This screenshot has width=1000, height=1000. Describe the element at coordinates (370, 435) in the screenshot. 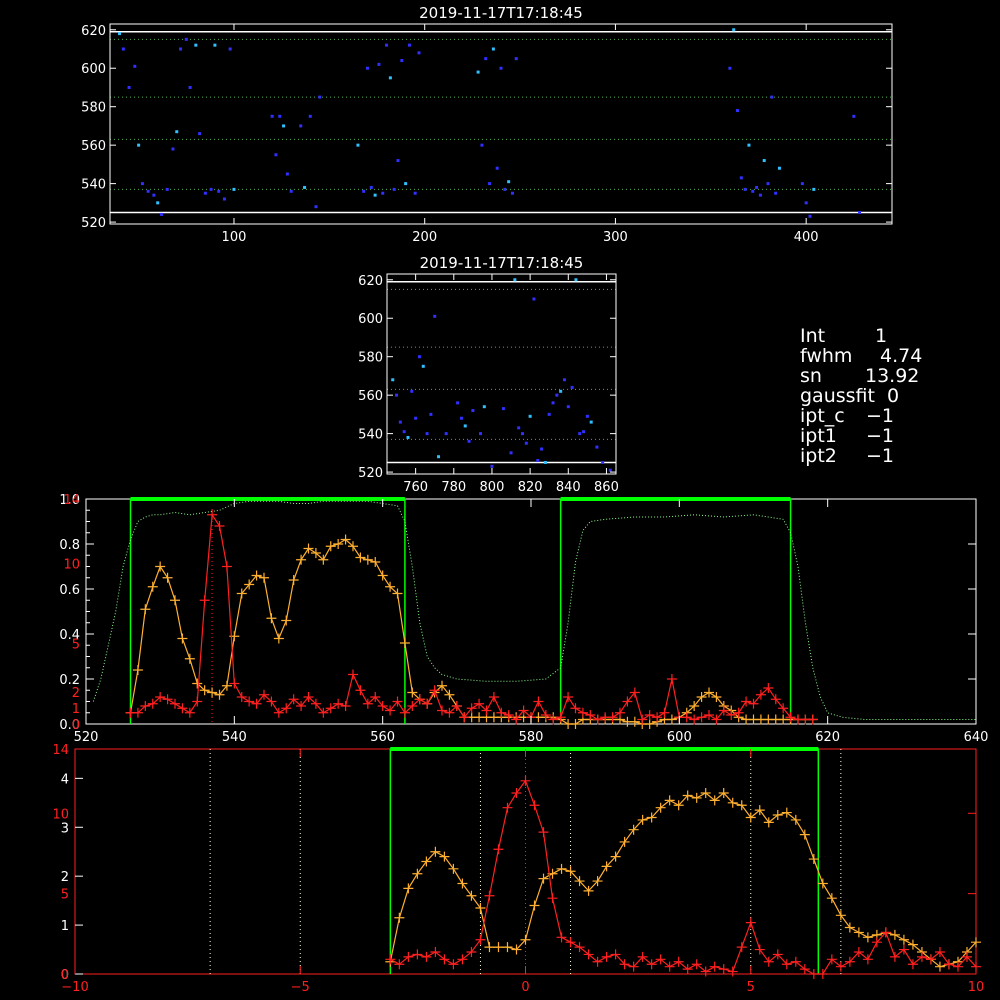

I see `y-tick-label: 540` at that location.